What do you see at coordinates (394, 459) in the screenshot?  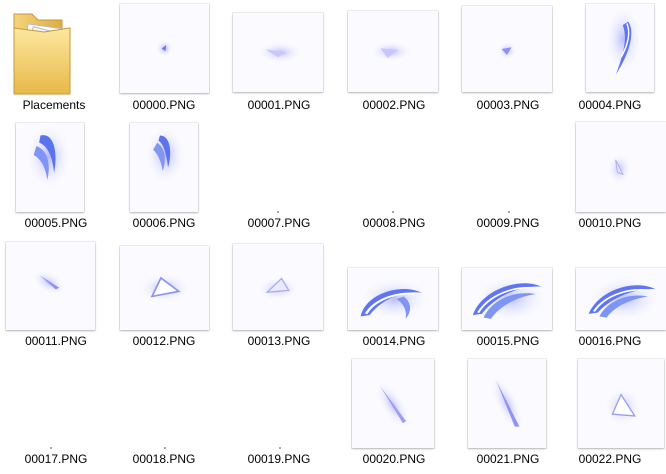 I see `file-name: 00020.PNG` at bounding box center [394, 459].